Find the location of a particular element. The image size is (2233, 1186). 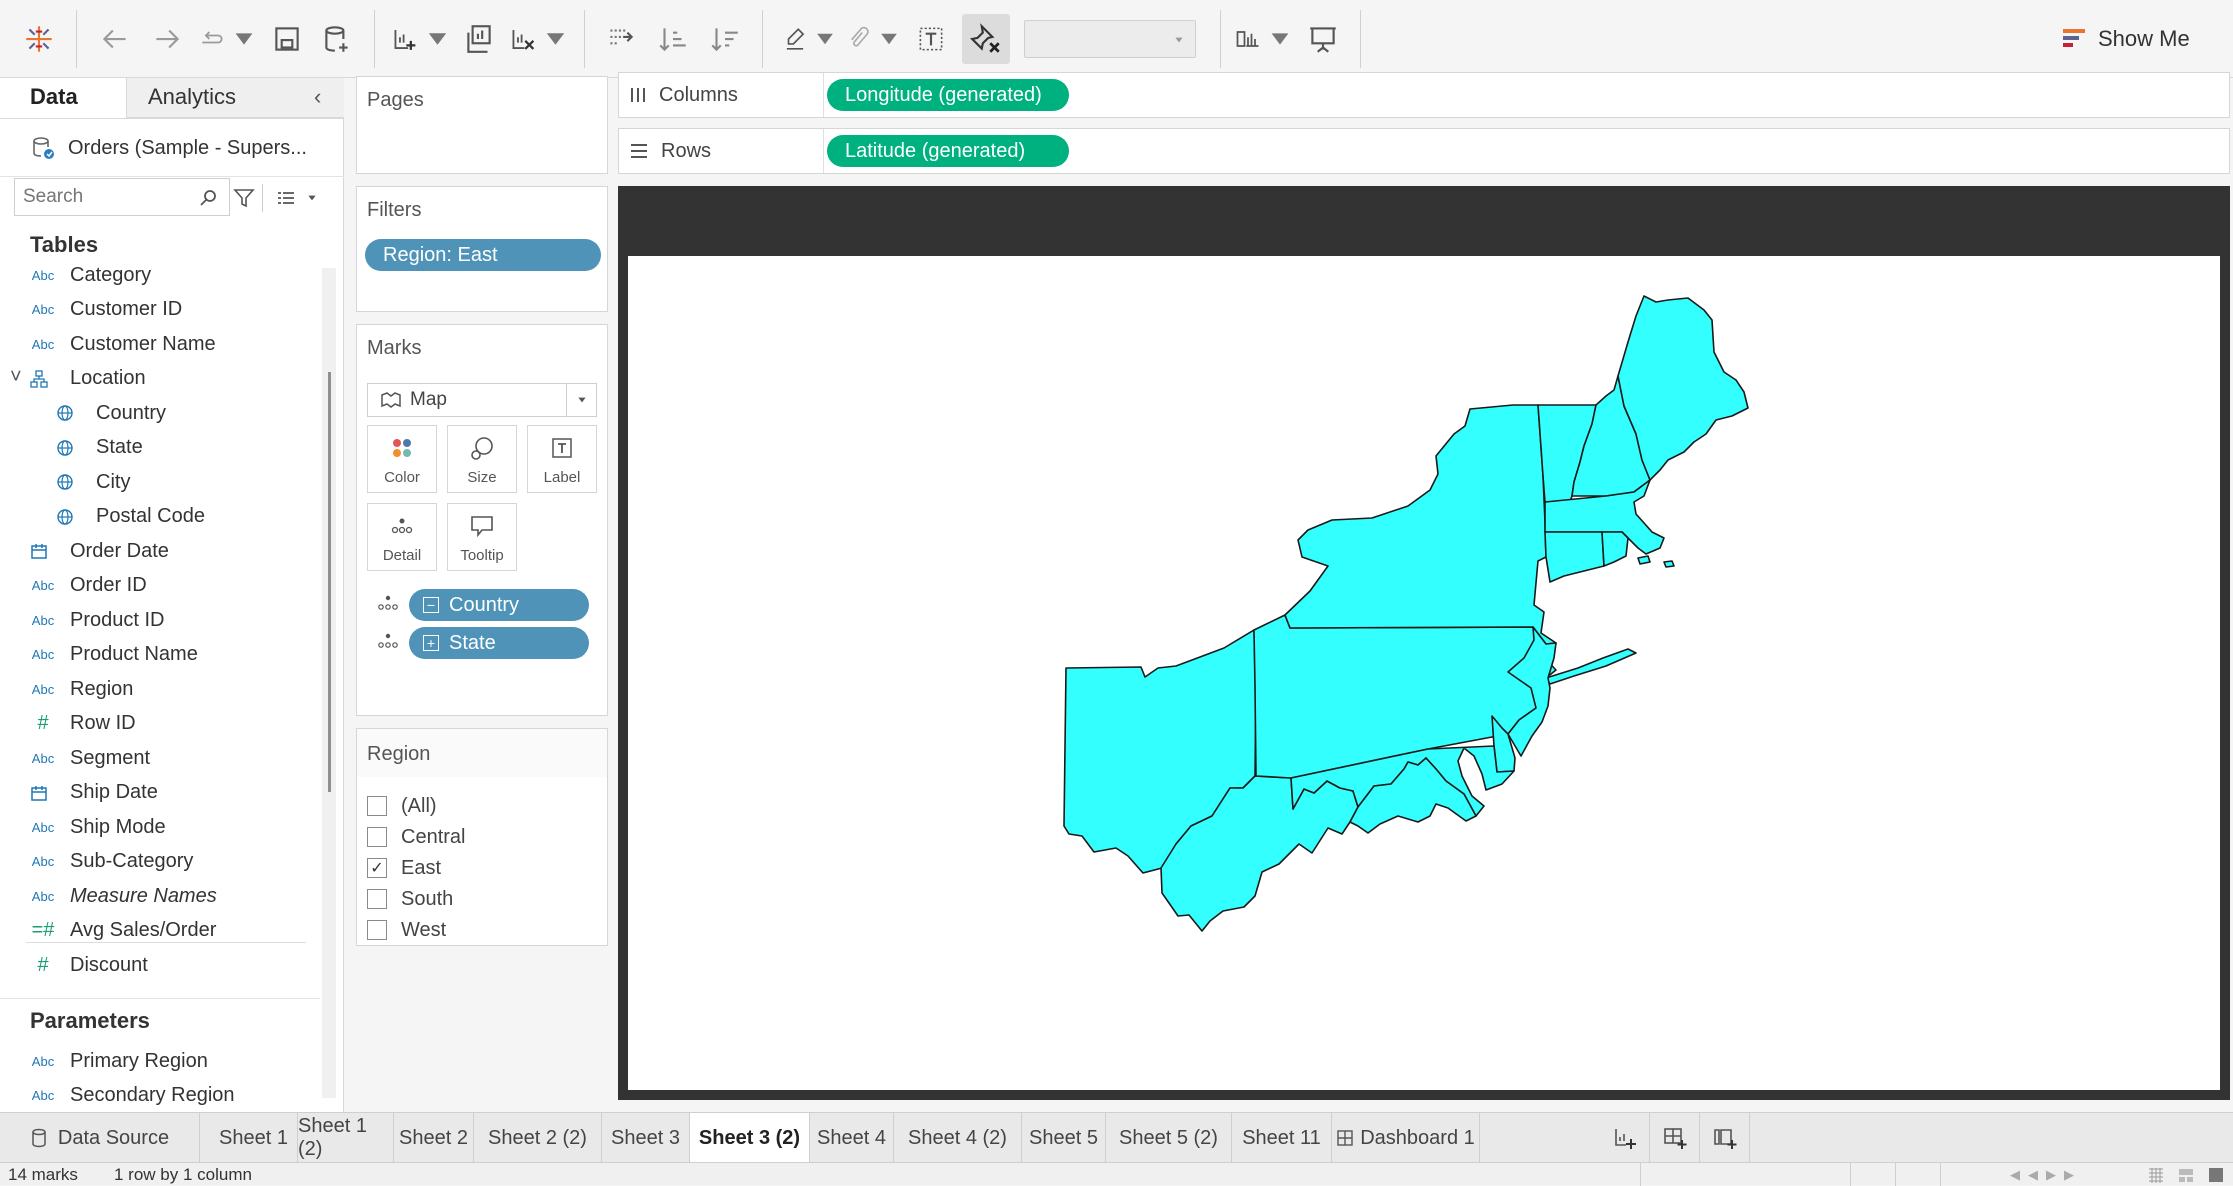

label-button: Label is located at coordinates (562, 459).